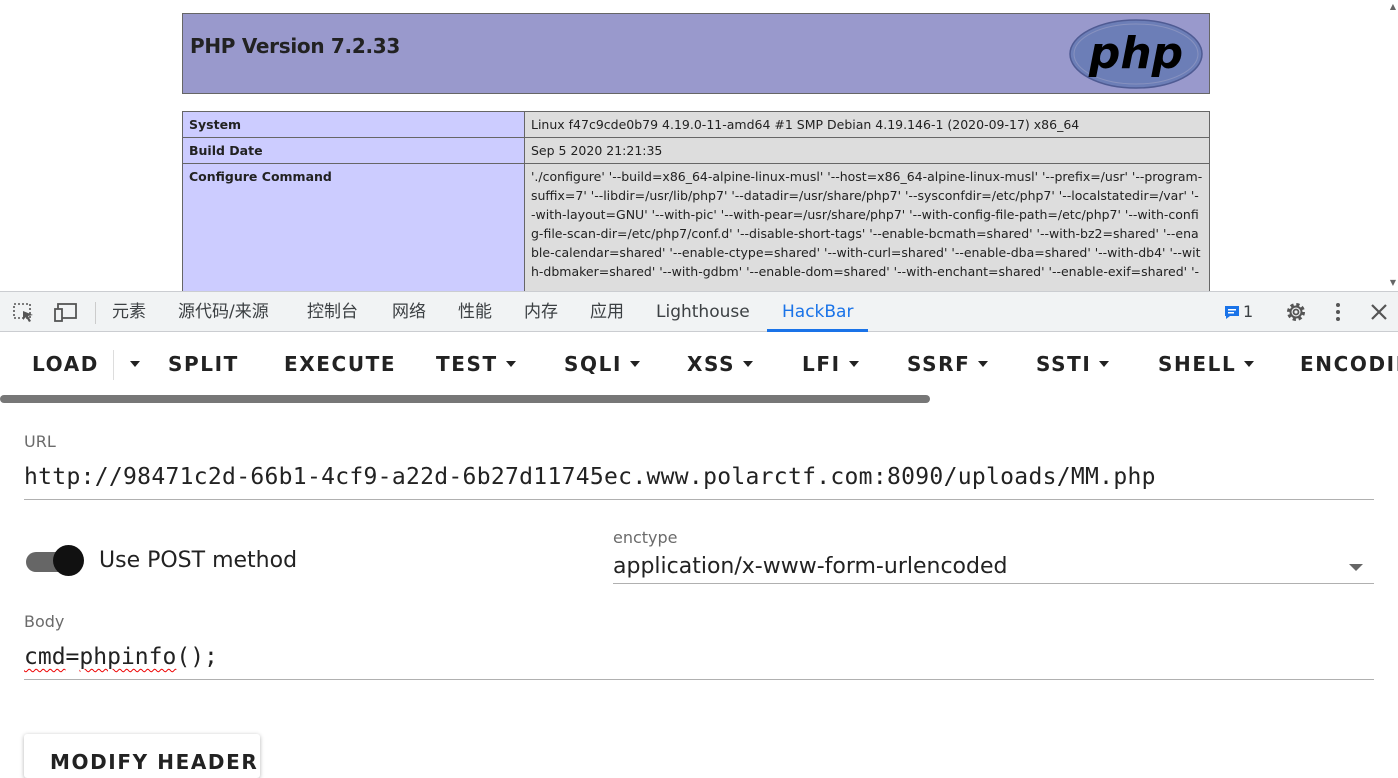 This screenshot has width=1398, height=778. What do you see at coordinates (332, 312) in the screenshot?
I see `tab-console: 控制台` at bounding box center [332, 312].